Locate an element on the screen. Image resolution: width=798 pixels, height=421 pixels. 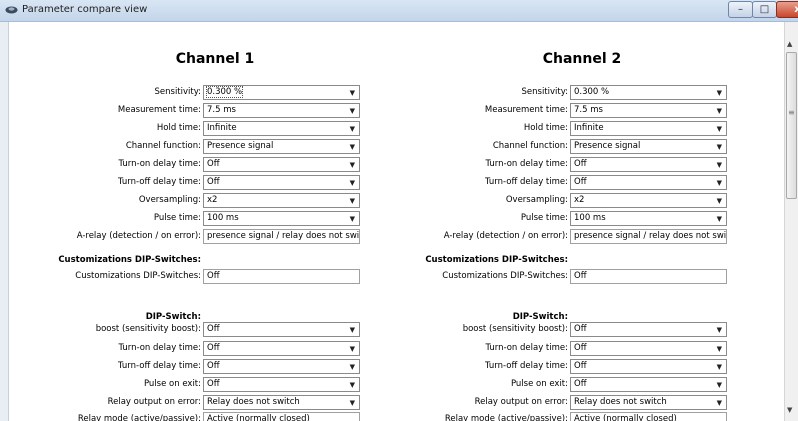
field-value: 7.5 ms is located at coordinates (221, 110).